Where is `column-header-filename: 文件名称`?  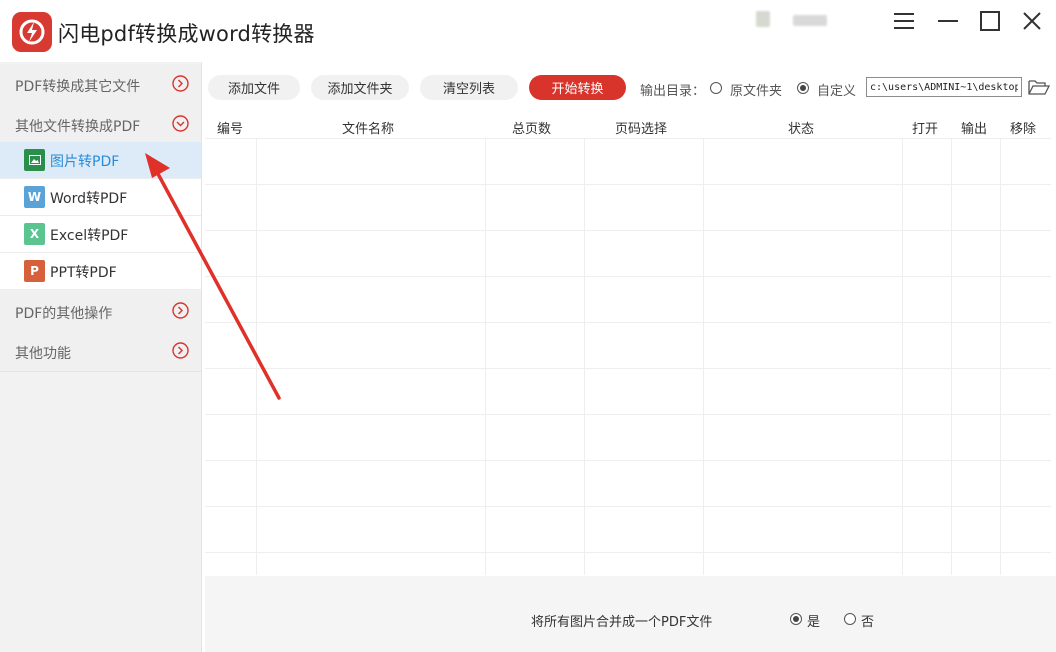
column-header-filename: 文件名称 is located at coordinates (368, 129).